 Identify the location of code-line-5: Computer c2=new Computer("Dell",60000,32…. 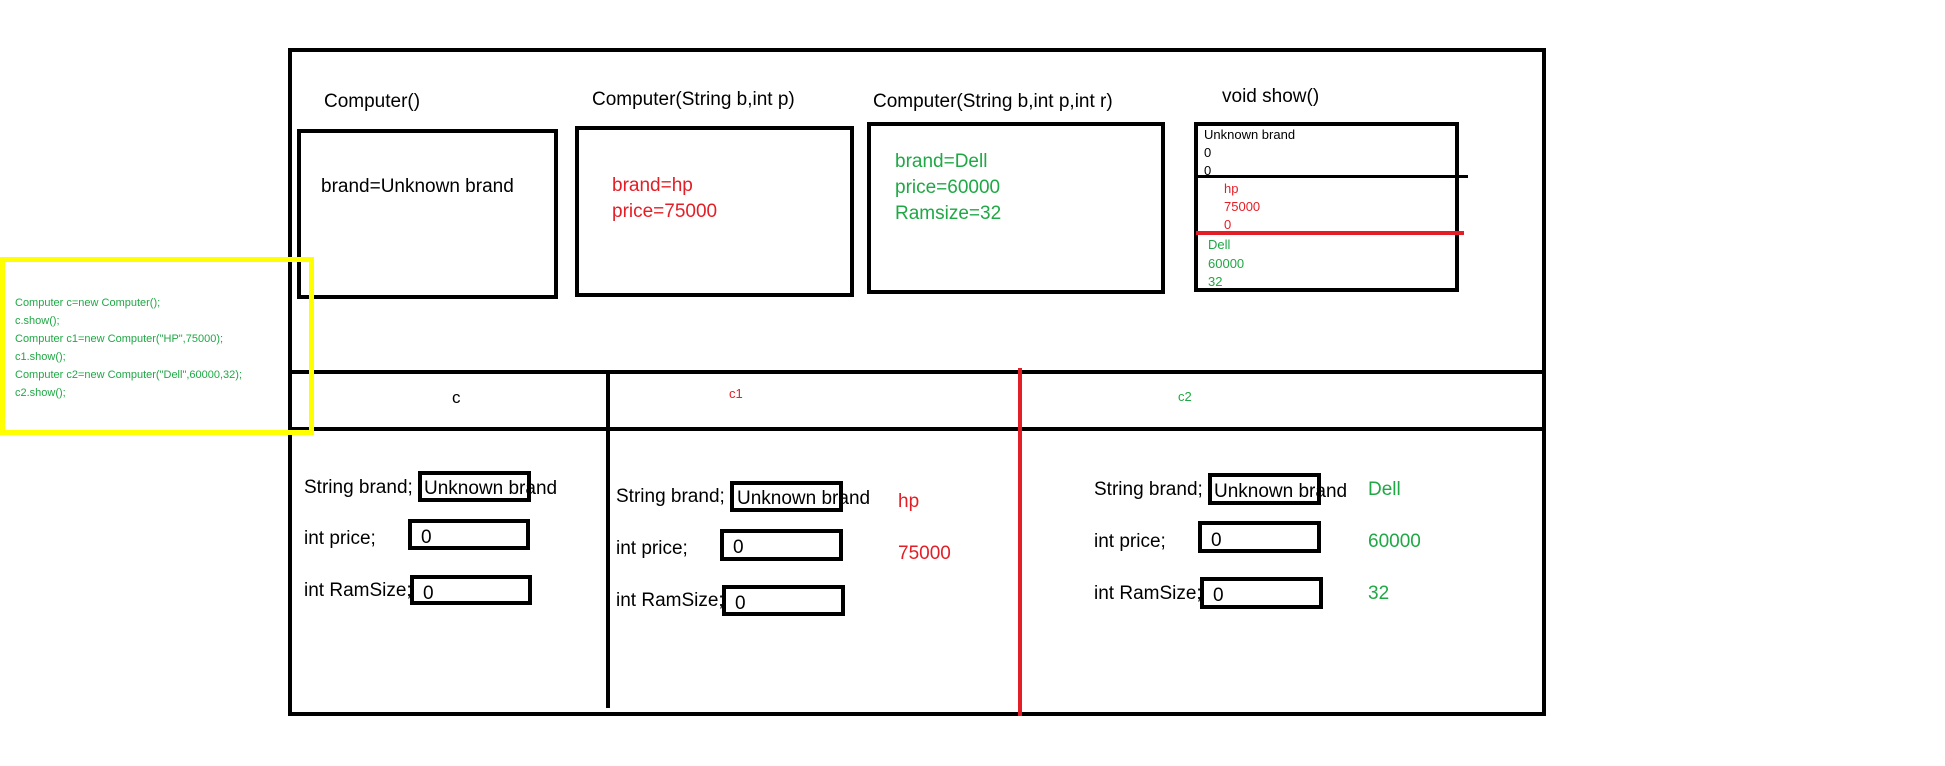
(129, 375).